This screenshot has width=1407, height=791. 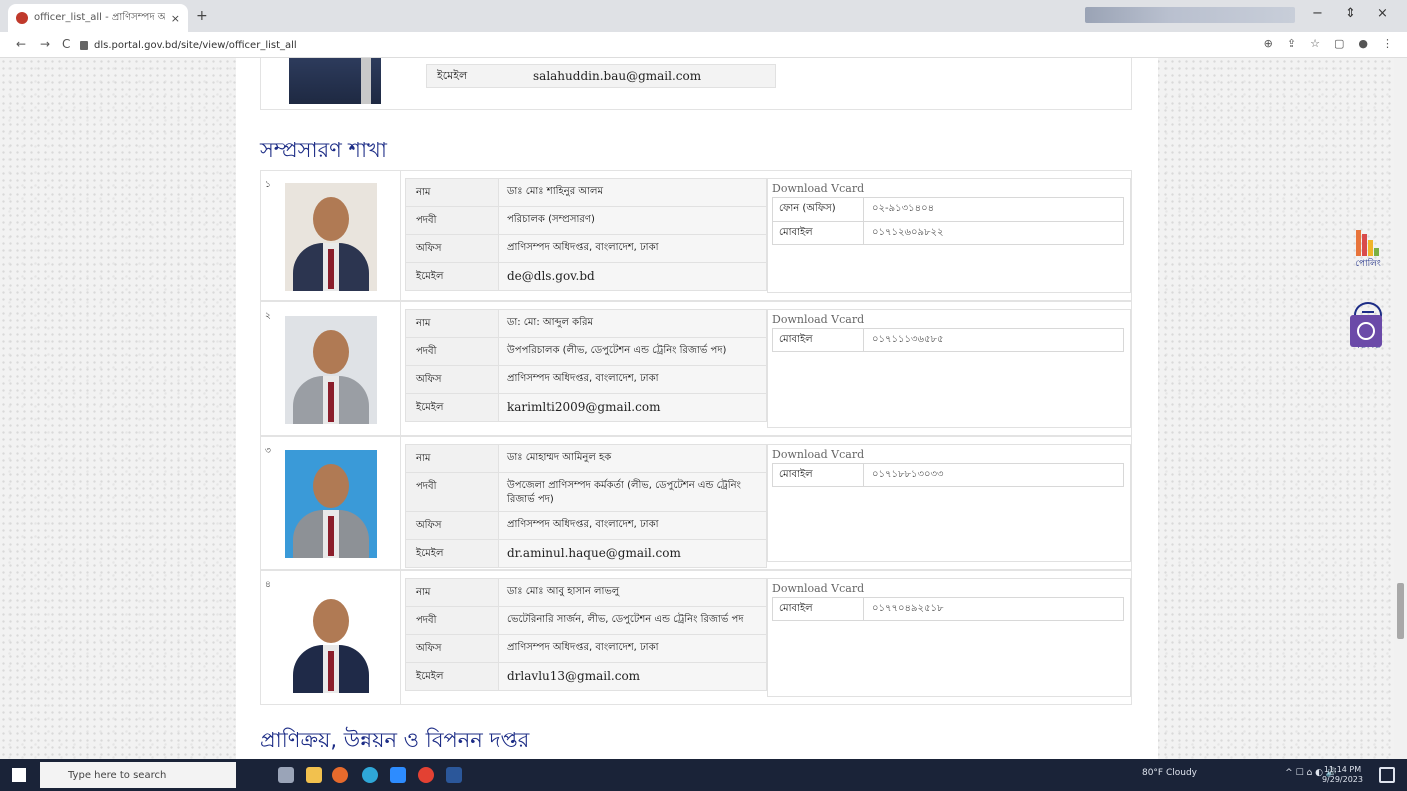 I want to click on zoom-icon: ⊕, so click(x=1268, y=43).